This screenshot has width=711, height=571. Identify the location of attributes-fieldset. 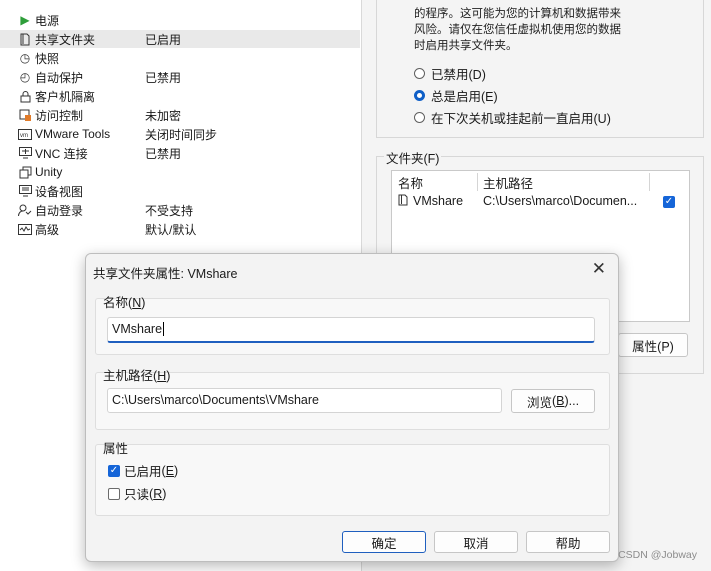
(352, 480).